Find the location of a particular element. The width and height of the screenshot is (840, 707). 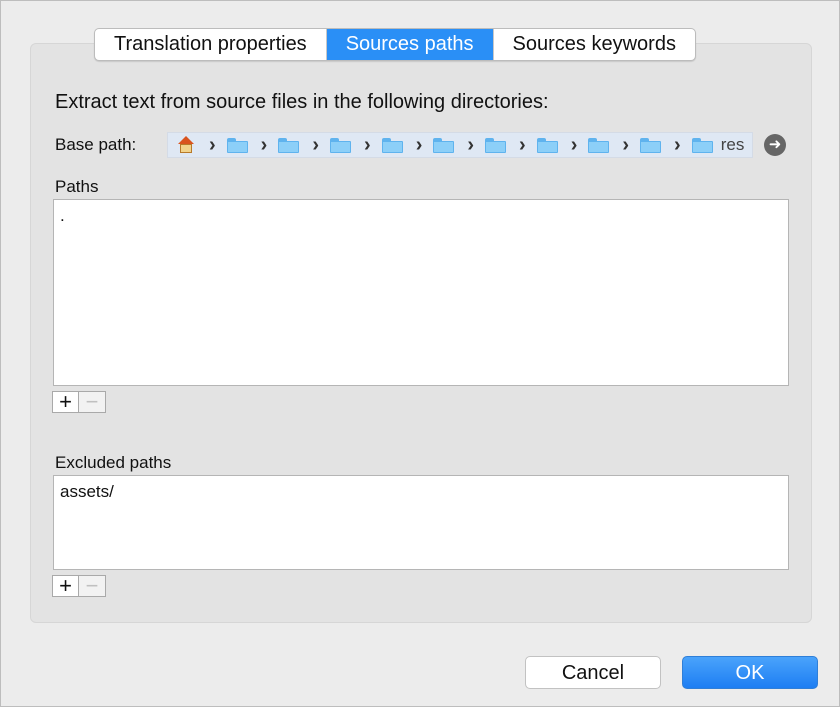

list-item: assets/ is located at coordinates (421, 492).